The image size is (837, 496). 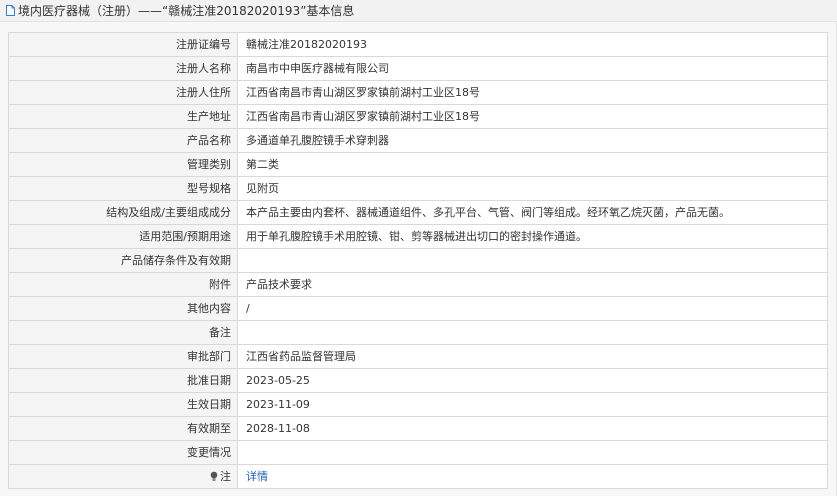 What do you see at coordinates (532, 428) in the screenshot?
I see `row-value: 2028-11-08` at bounding box center [532, 428].